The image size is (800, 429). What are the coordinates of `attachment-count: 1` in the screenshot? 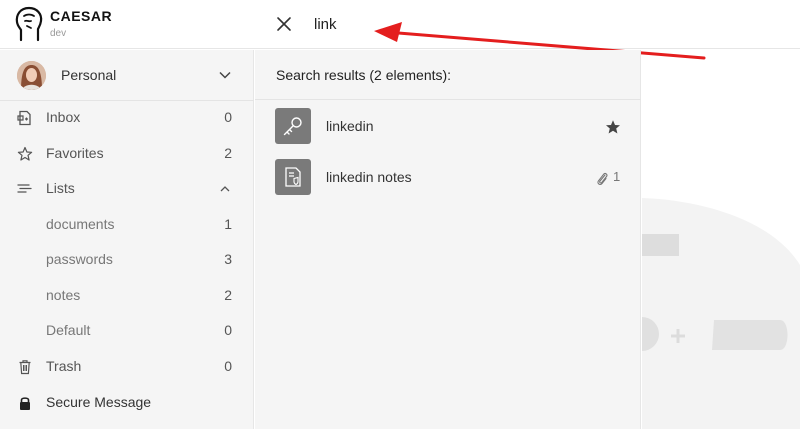 It's located at (617, 176).